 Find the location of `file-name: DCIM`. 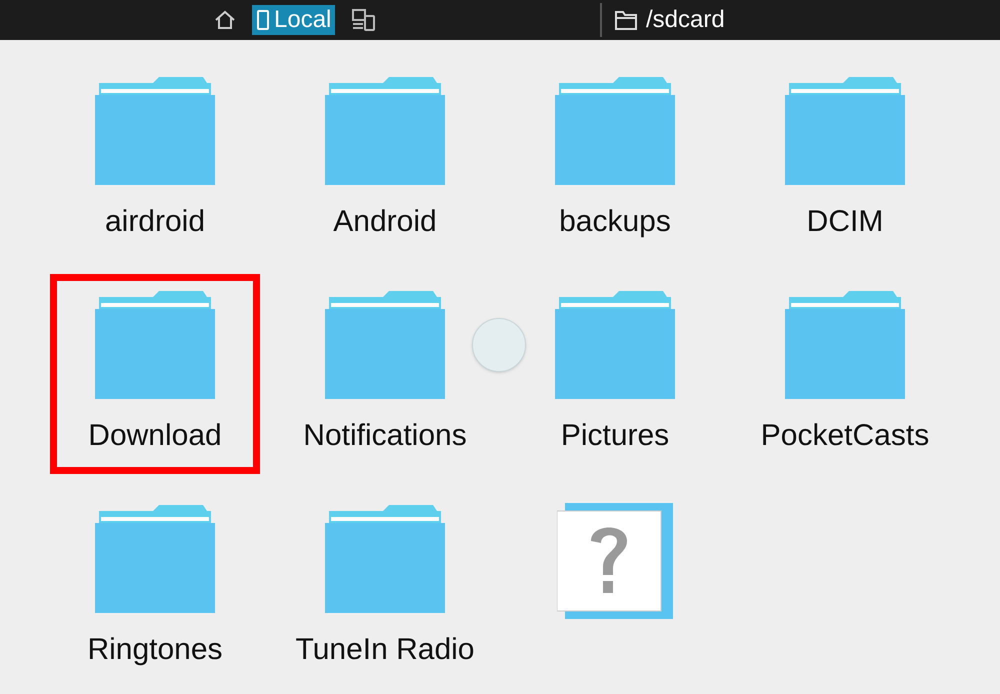

file-name: DCIM is located at coordinates (845, 222).